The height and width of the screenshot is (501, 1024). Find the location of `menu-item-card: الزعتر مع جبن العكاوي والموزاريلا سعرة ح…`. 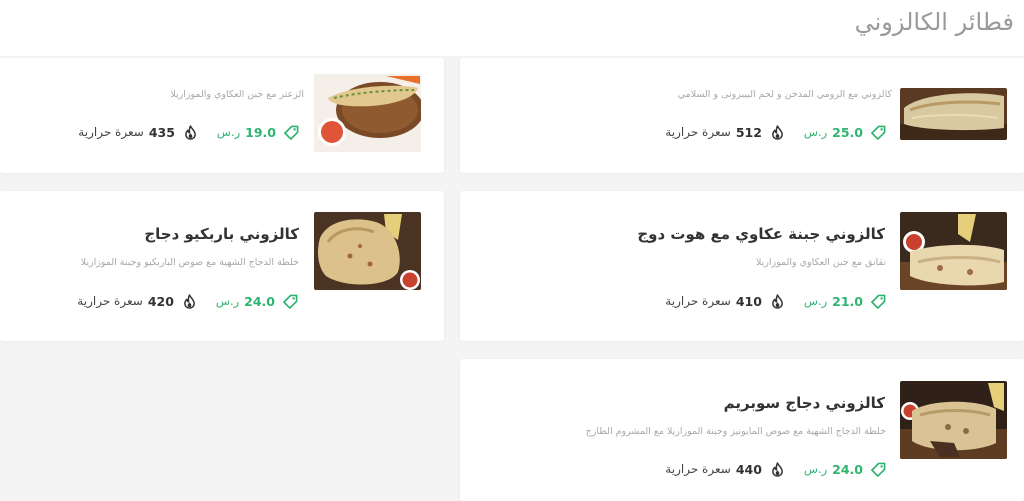

menu-item-card: الزعتر مع جبن العكاوي والموزاريلا سعرة ح… is located at coordinates (222, 115).